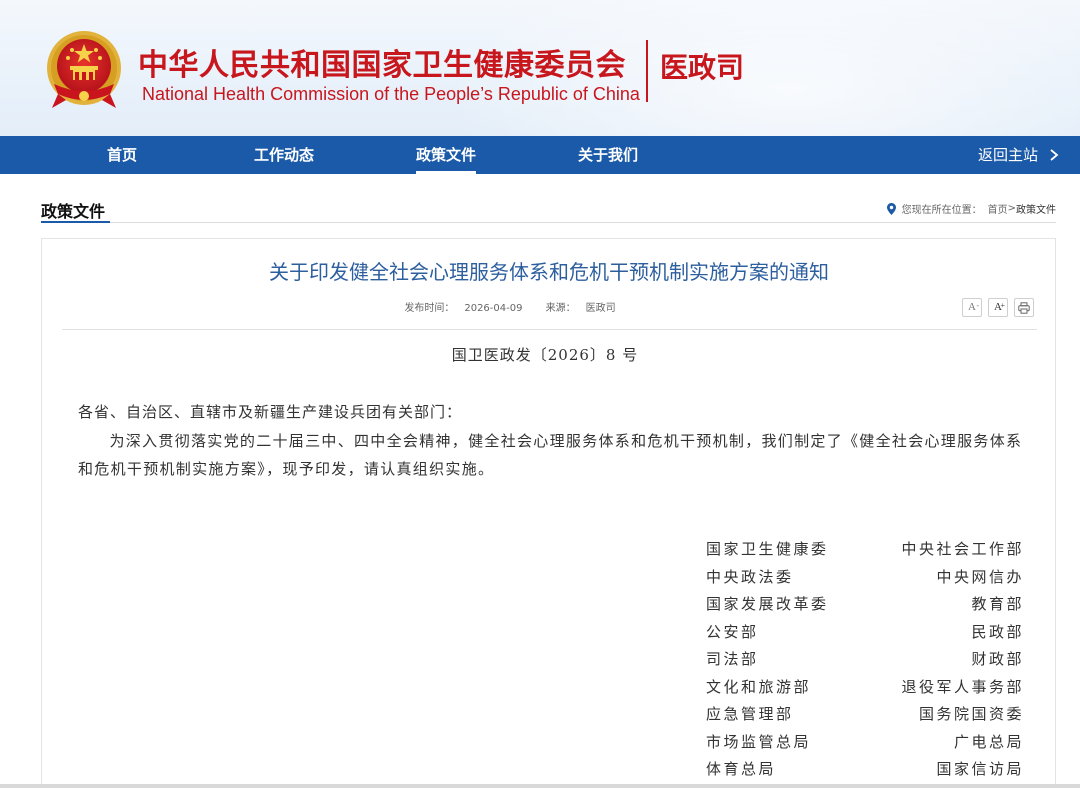  Describe the element at coordinates (980, 769) in the screenshot. I see `signatory-right: 国家信访局` at that location.